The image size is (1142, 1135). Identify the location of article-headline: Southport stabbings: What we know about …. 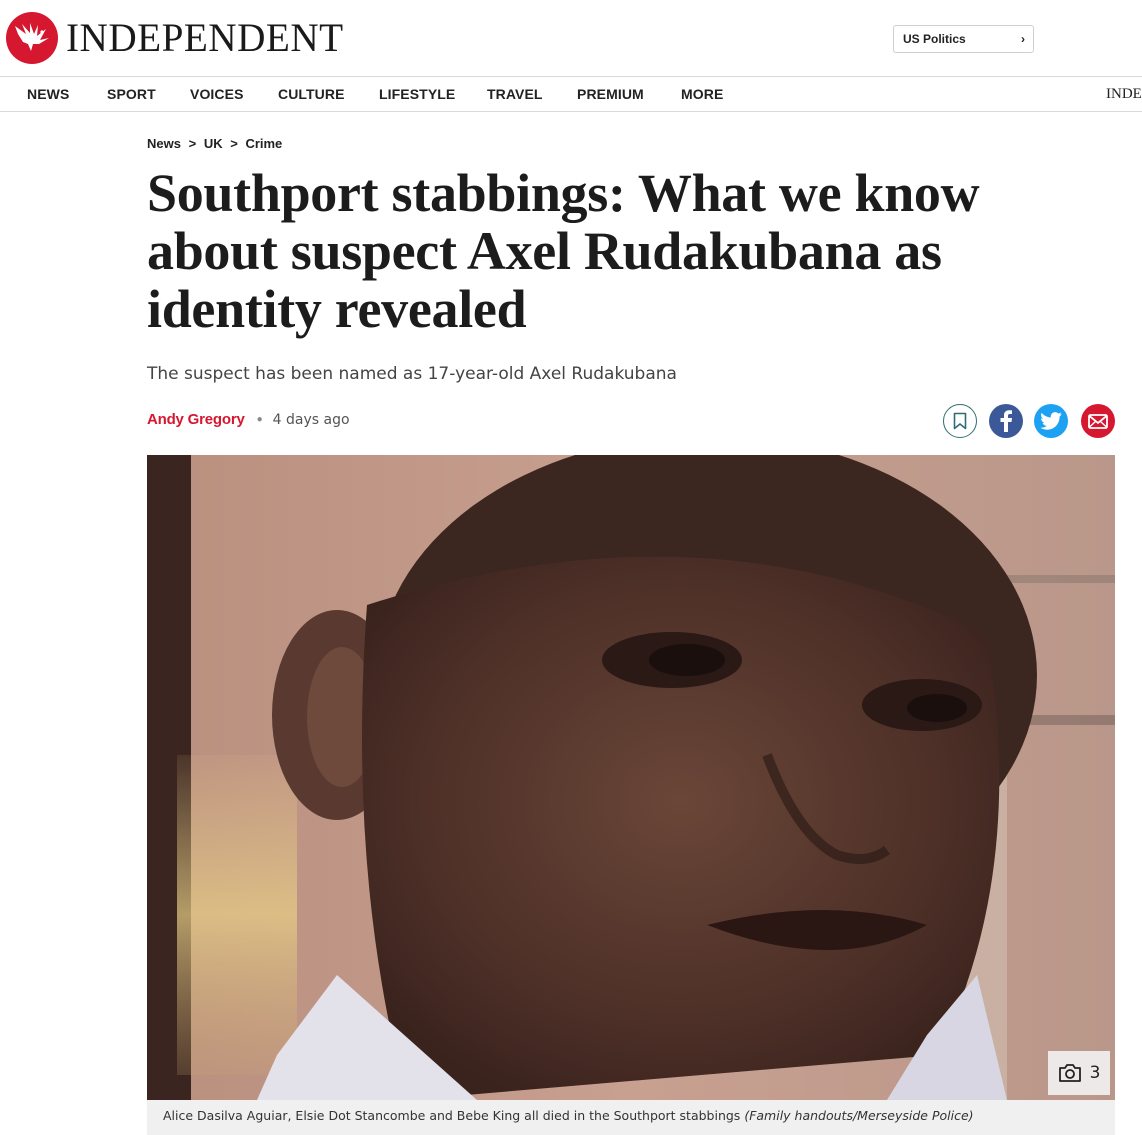
(563, 251).